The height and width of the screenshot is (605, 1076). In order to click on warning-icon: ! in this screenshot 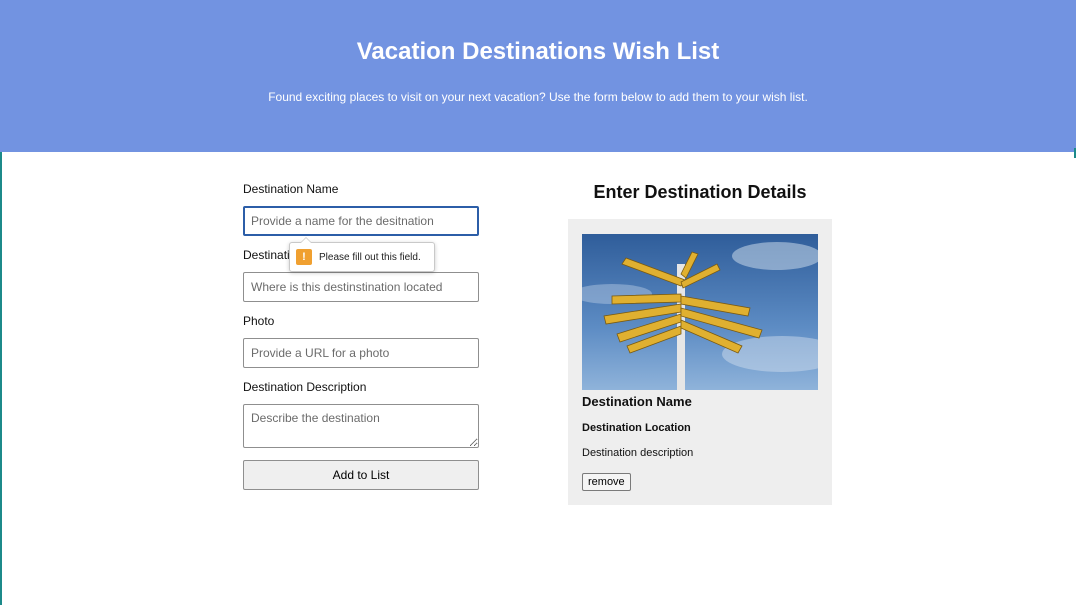, I will do `click(304, 257)`.